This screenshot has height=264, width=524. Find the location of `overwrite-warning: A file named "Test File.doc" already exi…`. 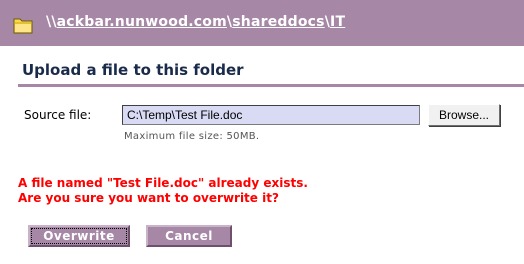

overwrite-warning: A file named "Test File.doc" already exi… is located at coordinates (163, 191).